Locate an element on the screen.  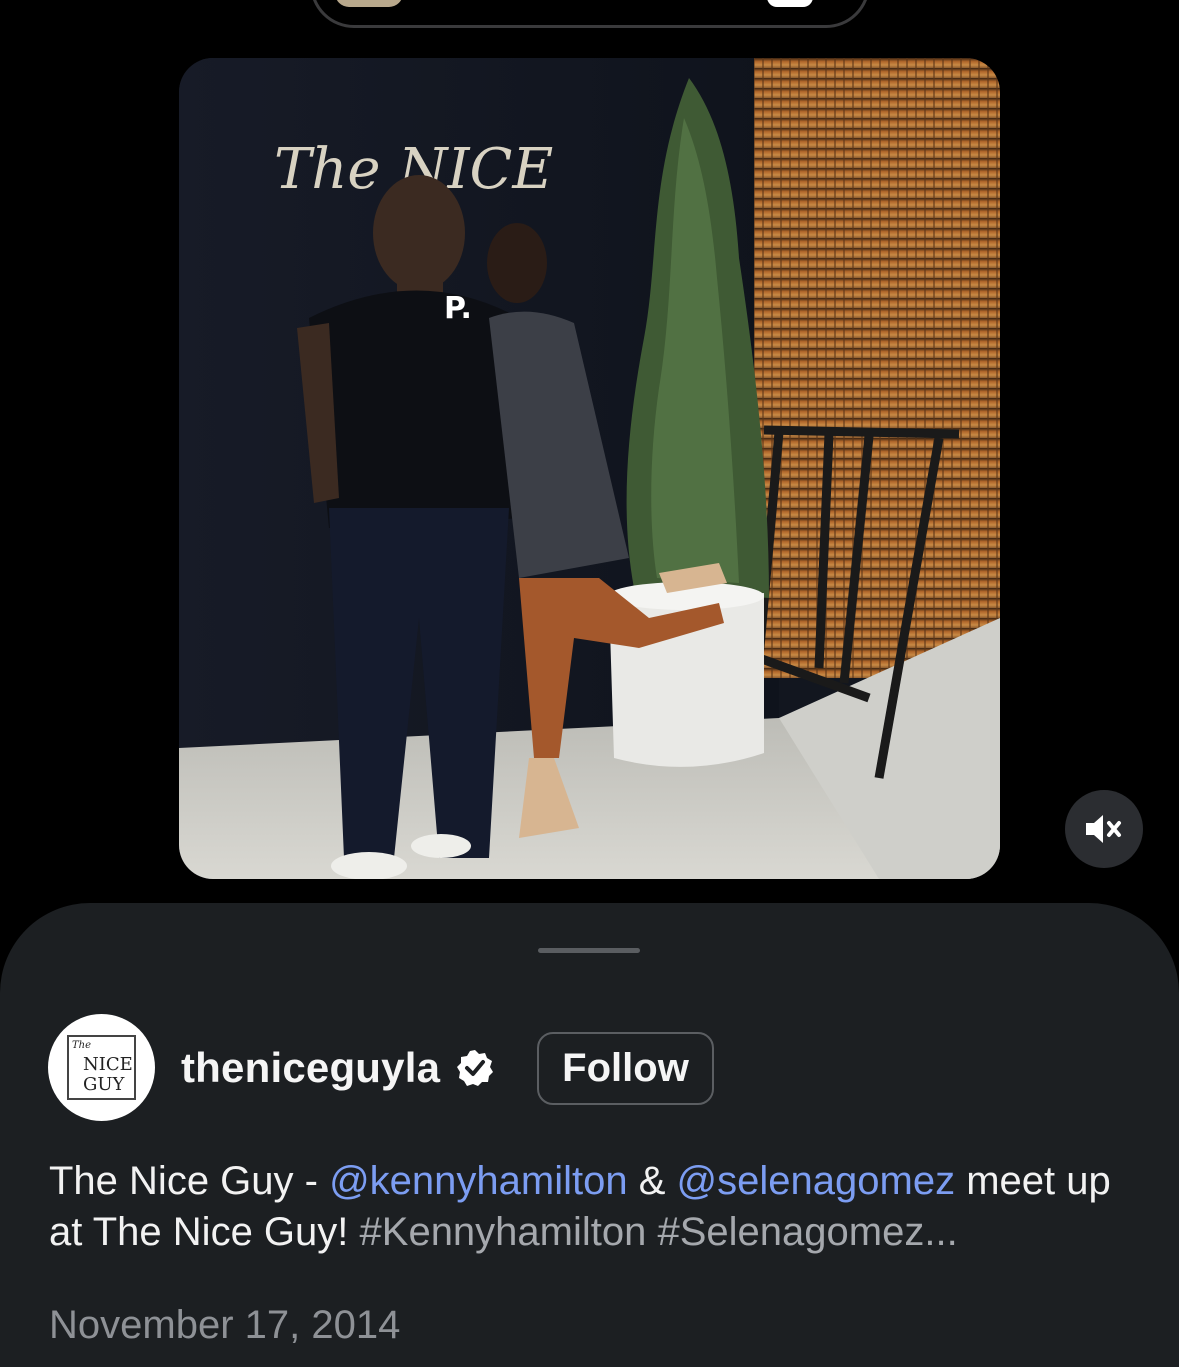
avatar-text-nice: NICE is located at coordinates (108, 1064).